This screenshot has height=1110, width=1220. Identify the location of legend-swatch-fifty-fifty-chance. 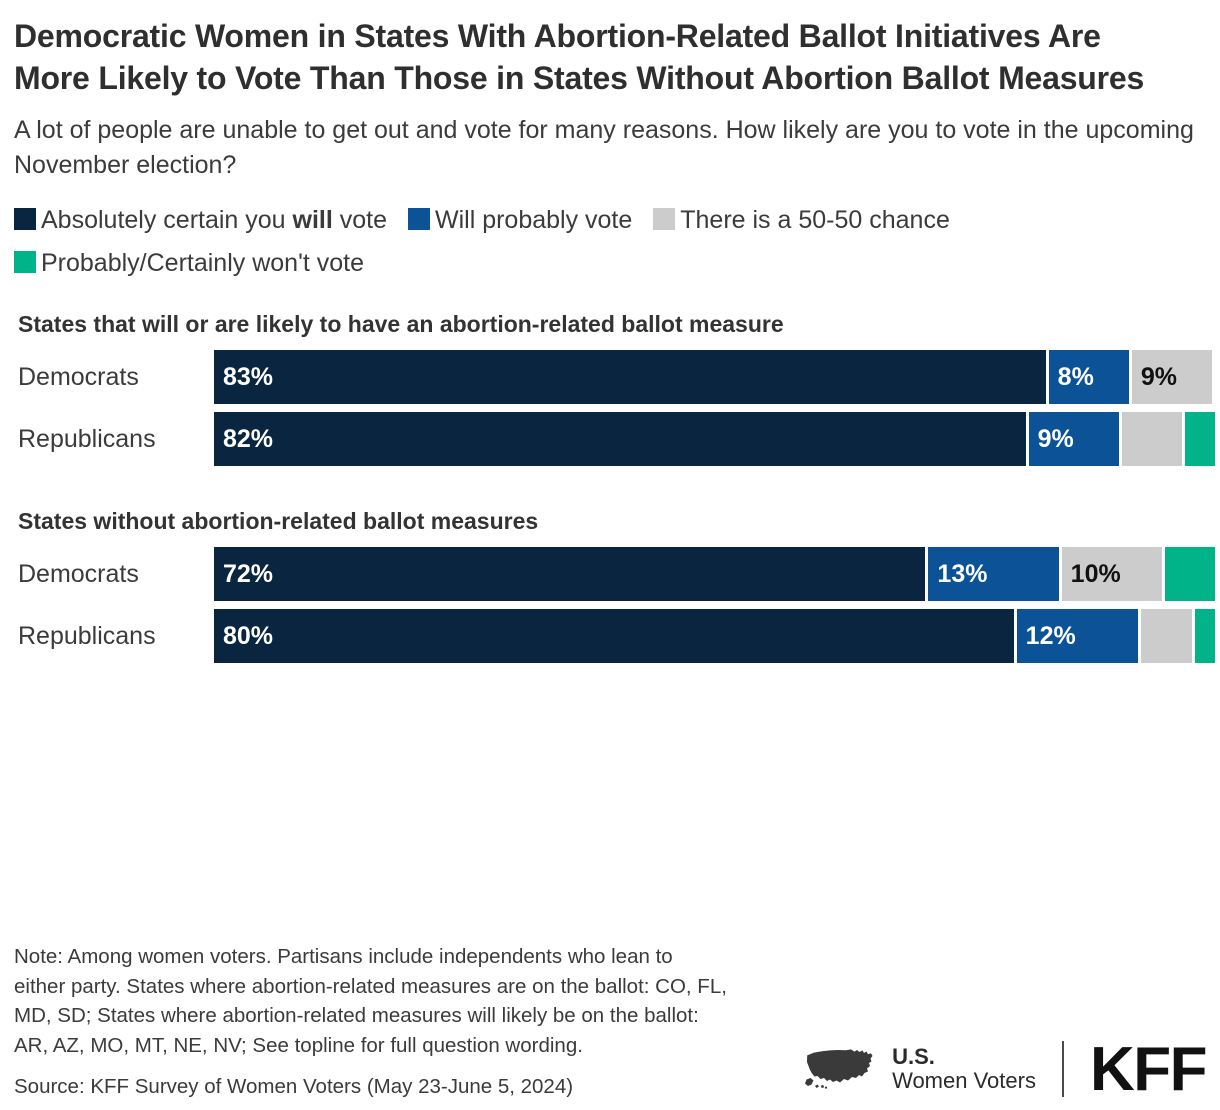
(664, 219).